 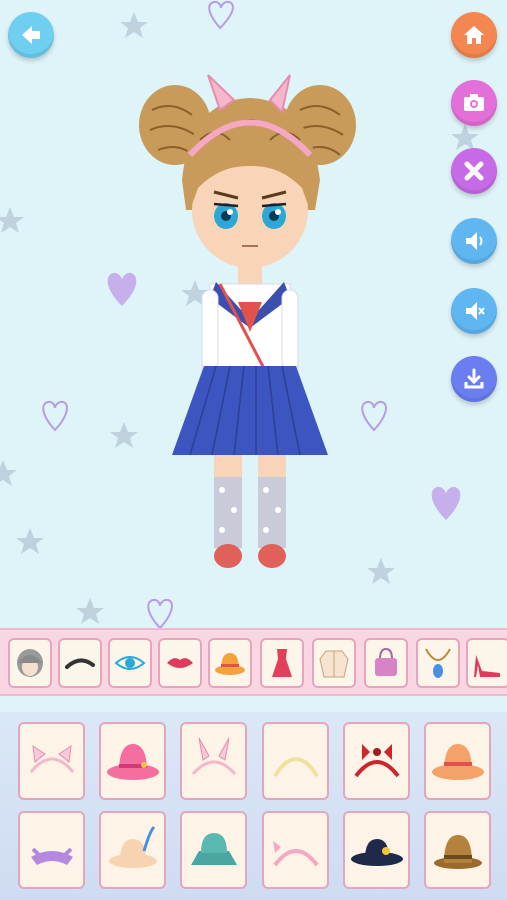 I want to click on tab-bags, so click(x=386, y=663).